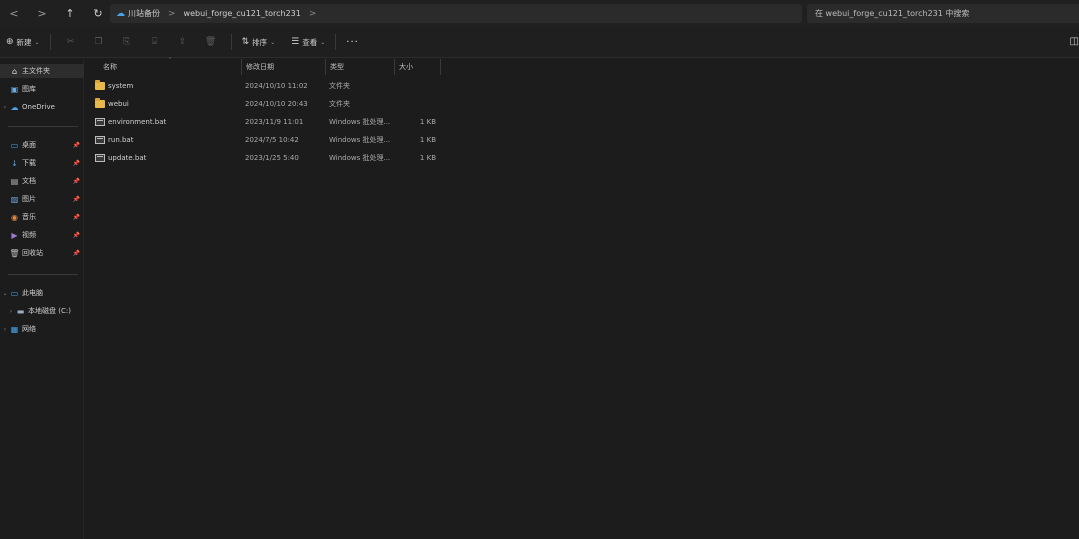 This screenshot has height=539, width=1079. What do you see at coordinates (265, 104) in the screenshot?
I see `file-row: webui 2024/10/10 20:43 文件夹` at bounding box center [265, 104].